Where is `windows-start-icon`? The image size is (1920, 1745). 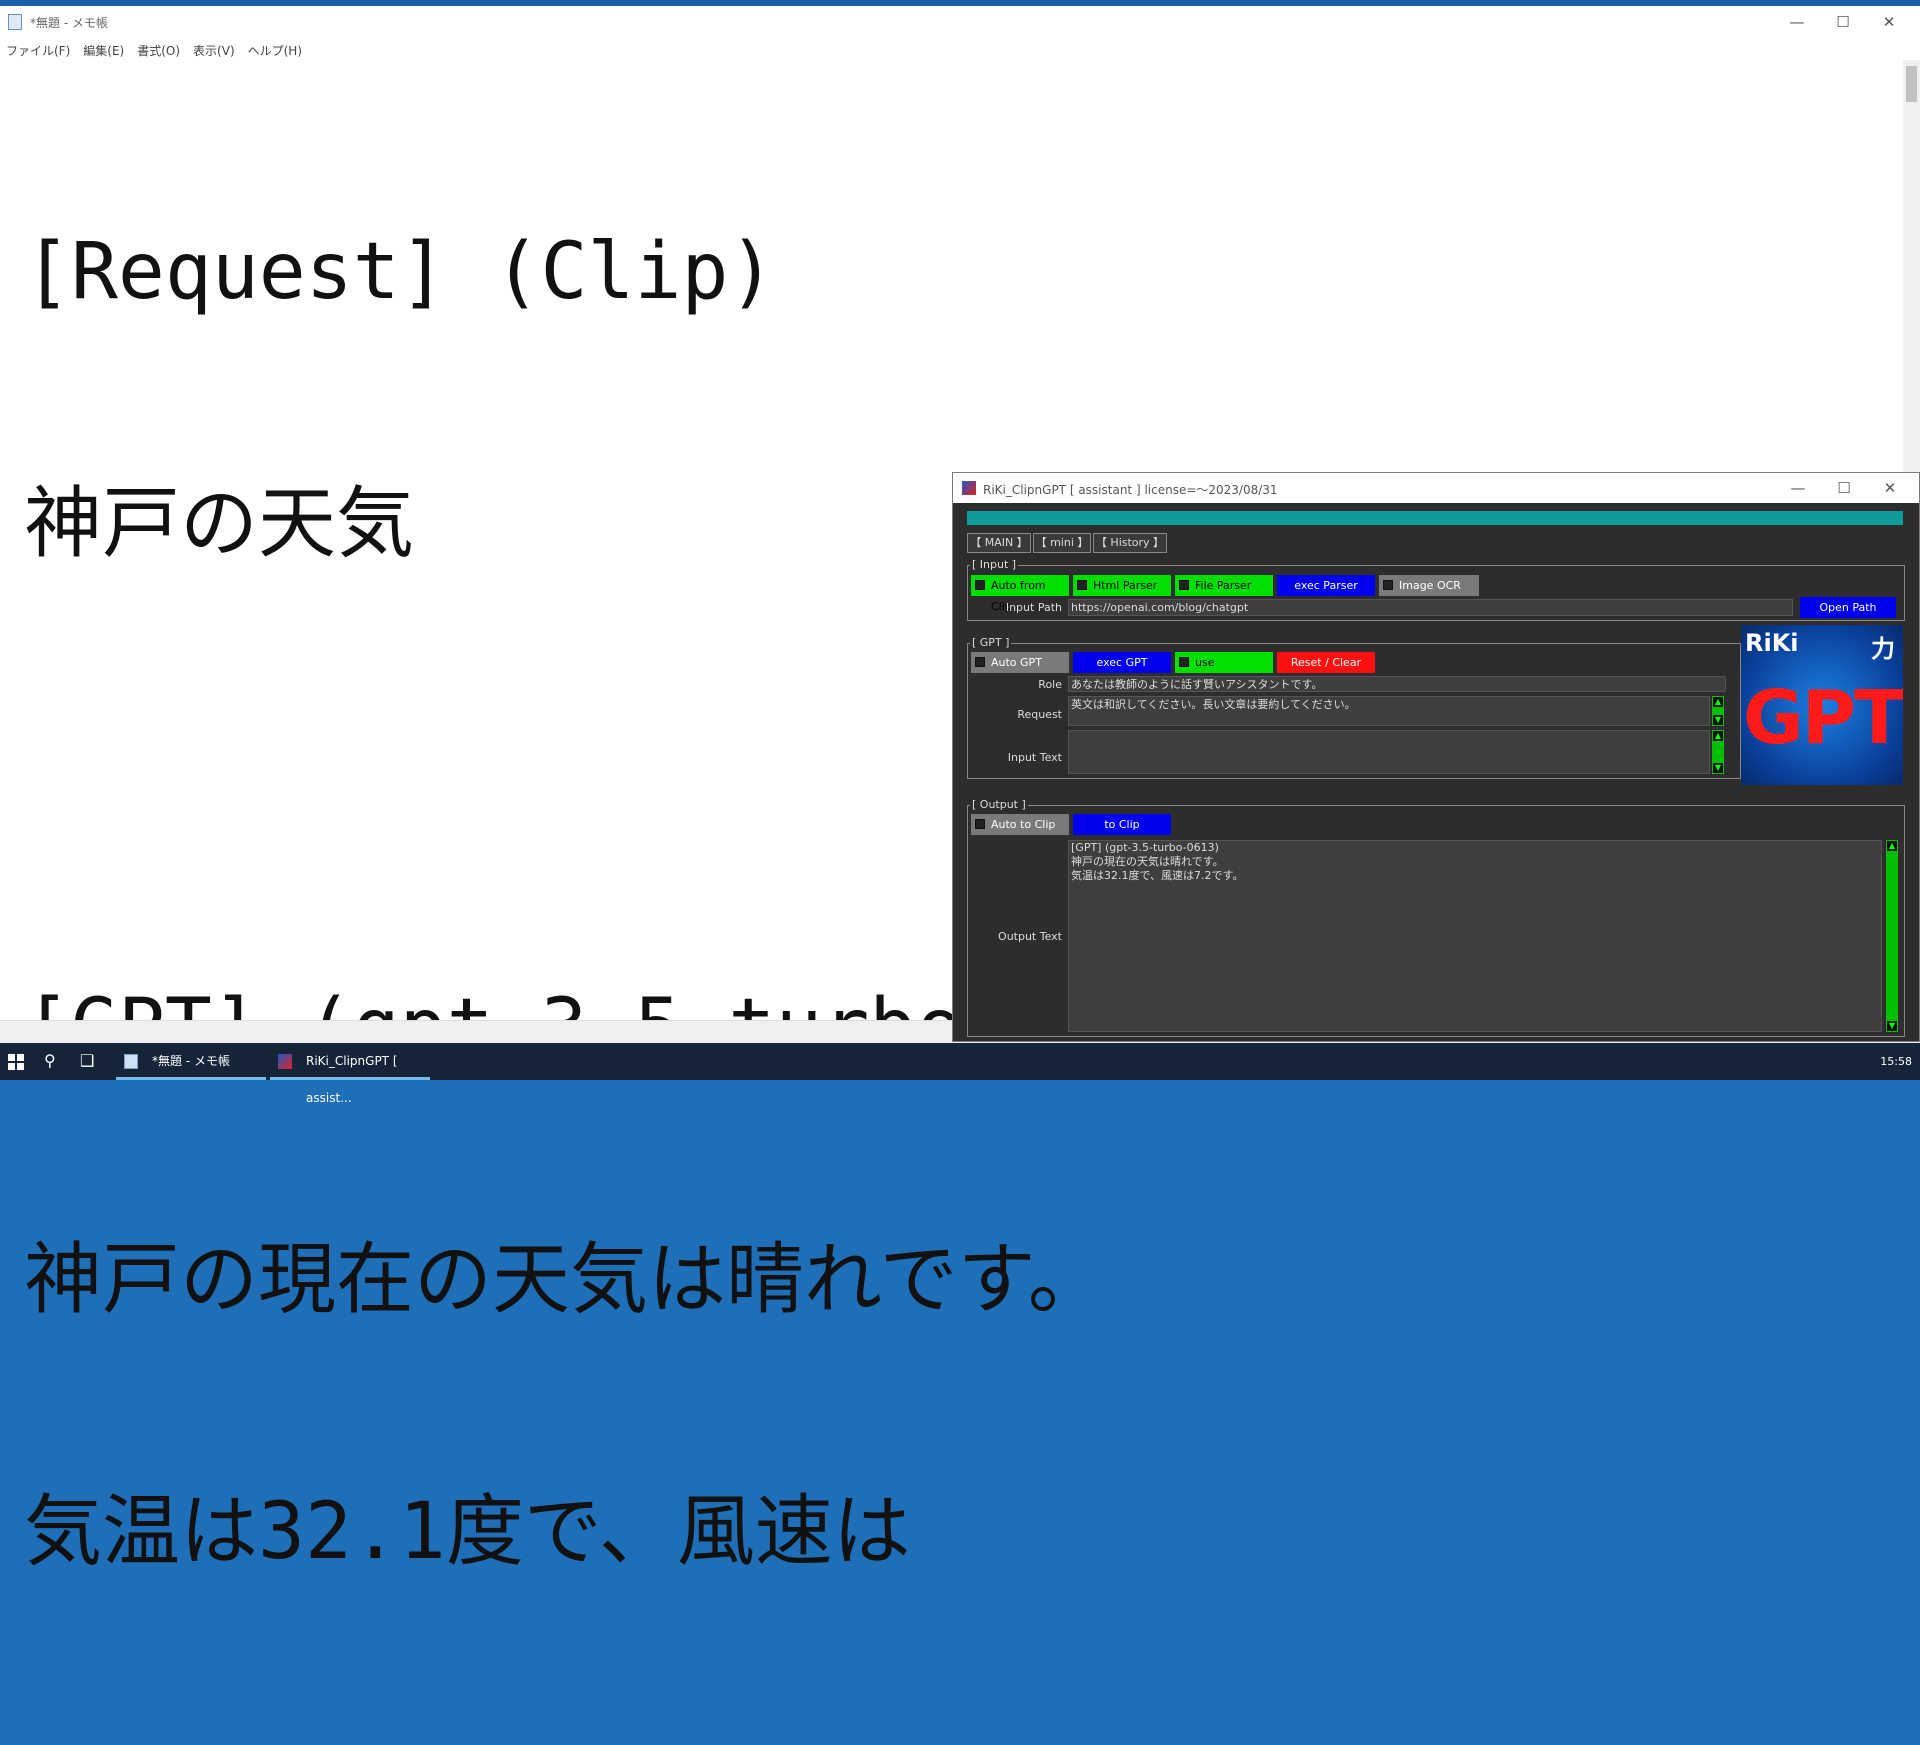 windows-start-icon is located at coordinates (16, 1062).